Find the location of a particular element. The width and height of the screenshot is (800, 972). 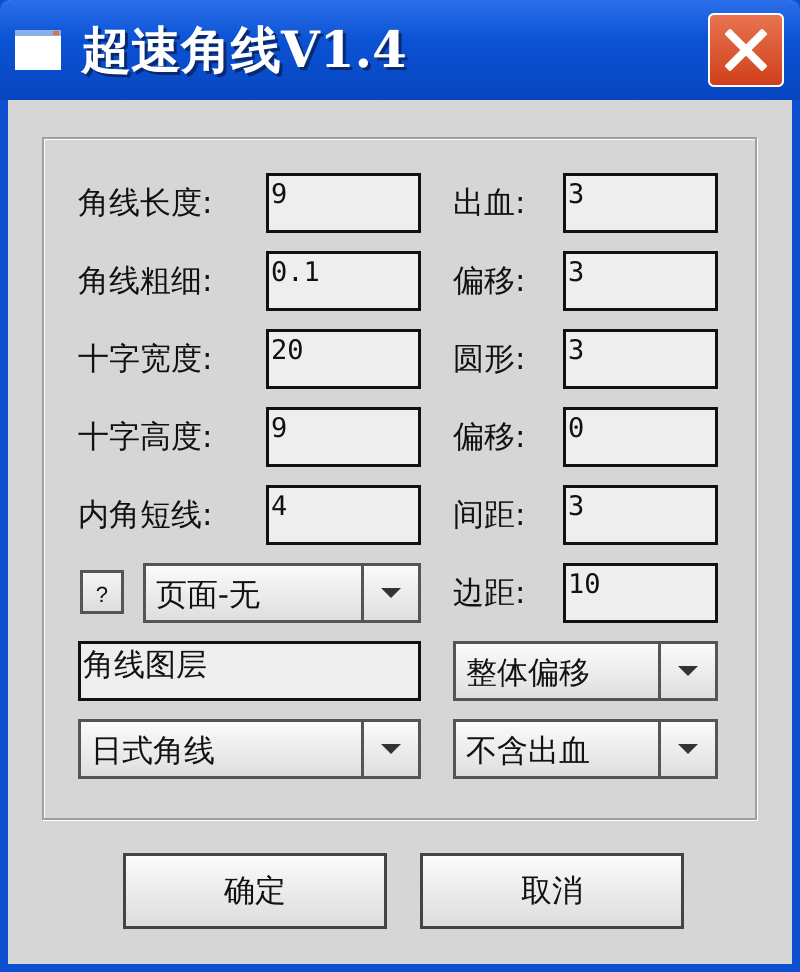

field-label: 间距: is located at coordinates (489, 515).